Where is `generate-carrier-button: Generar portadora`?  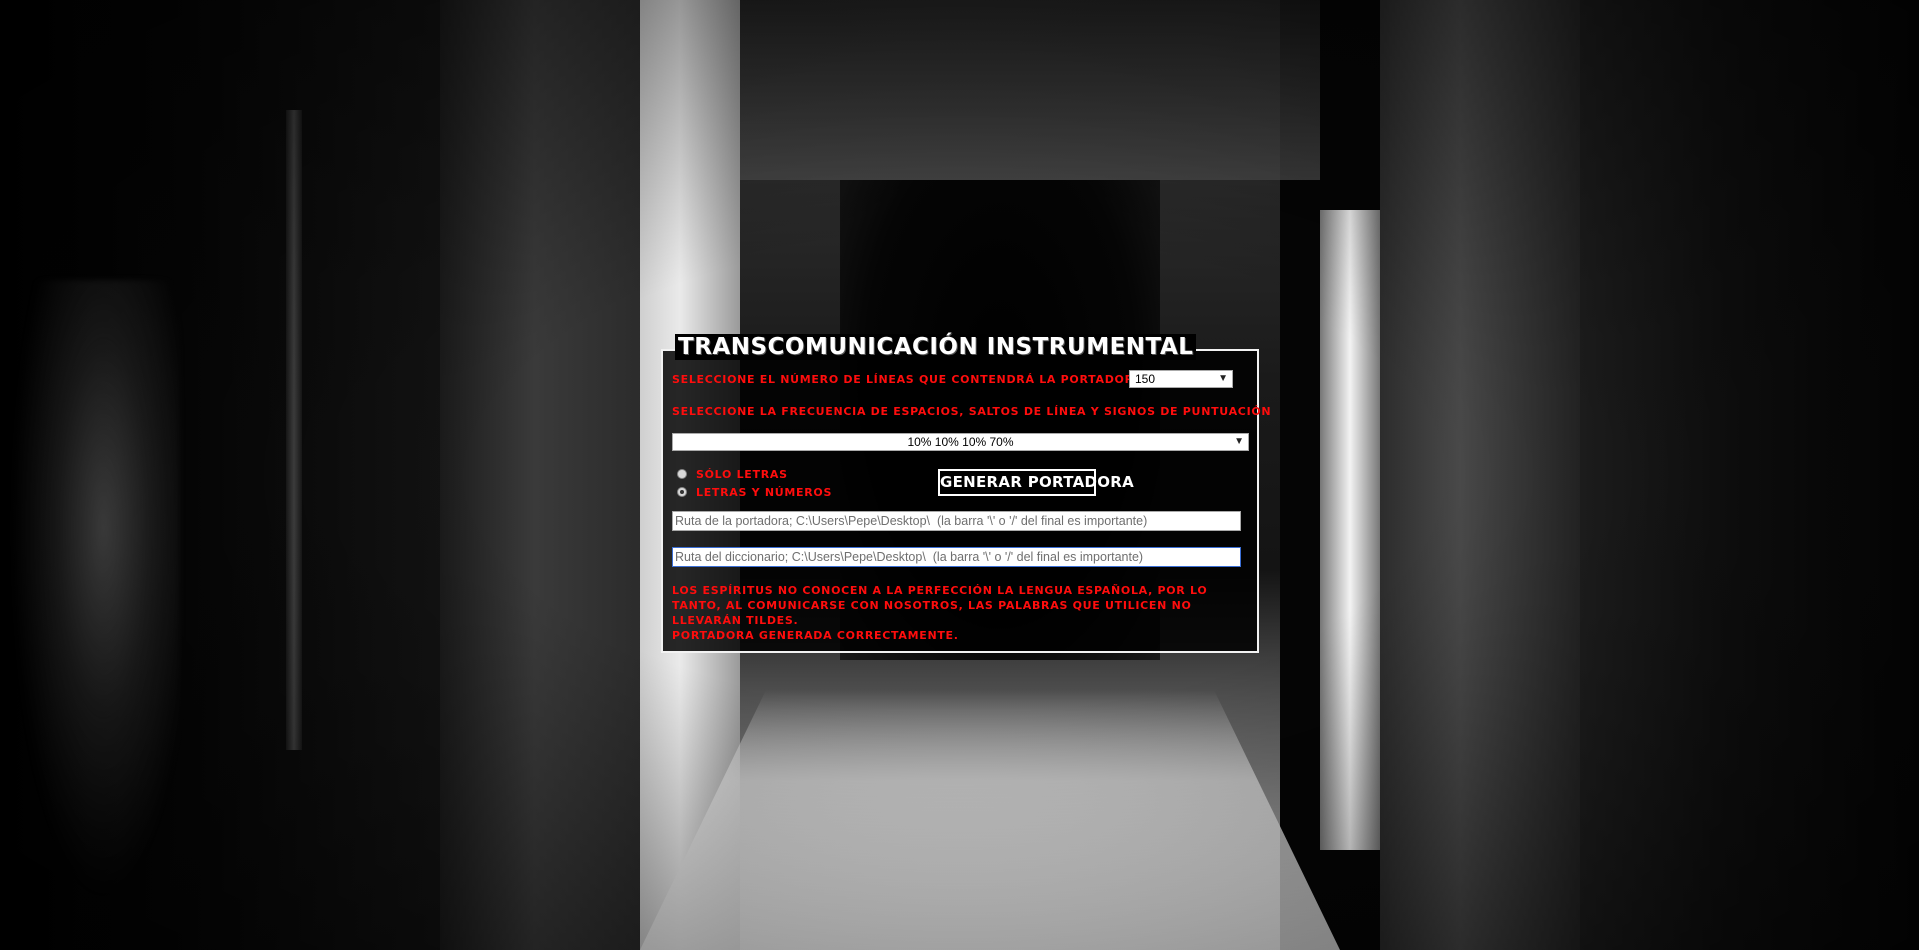
generate-carrier-button: Generar portadora is located at coordinates (1036, 482).